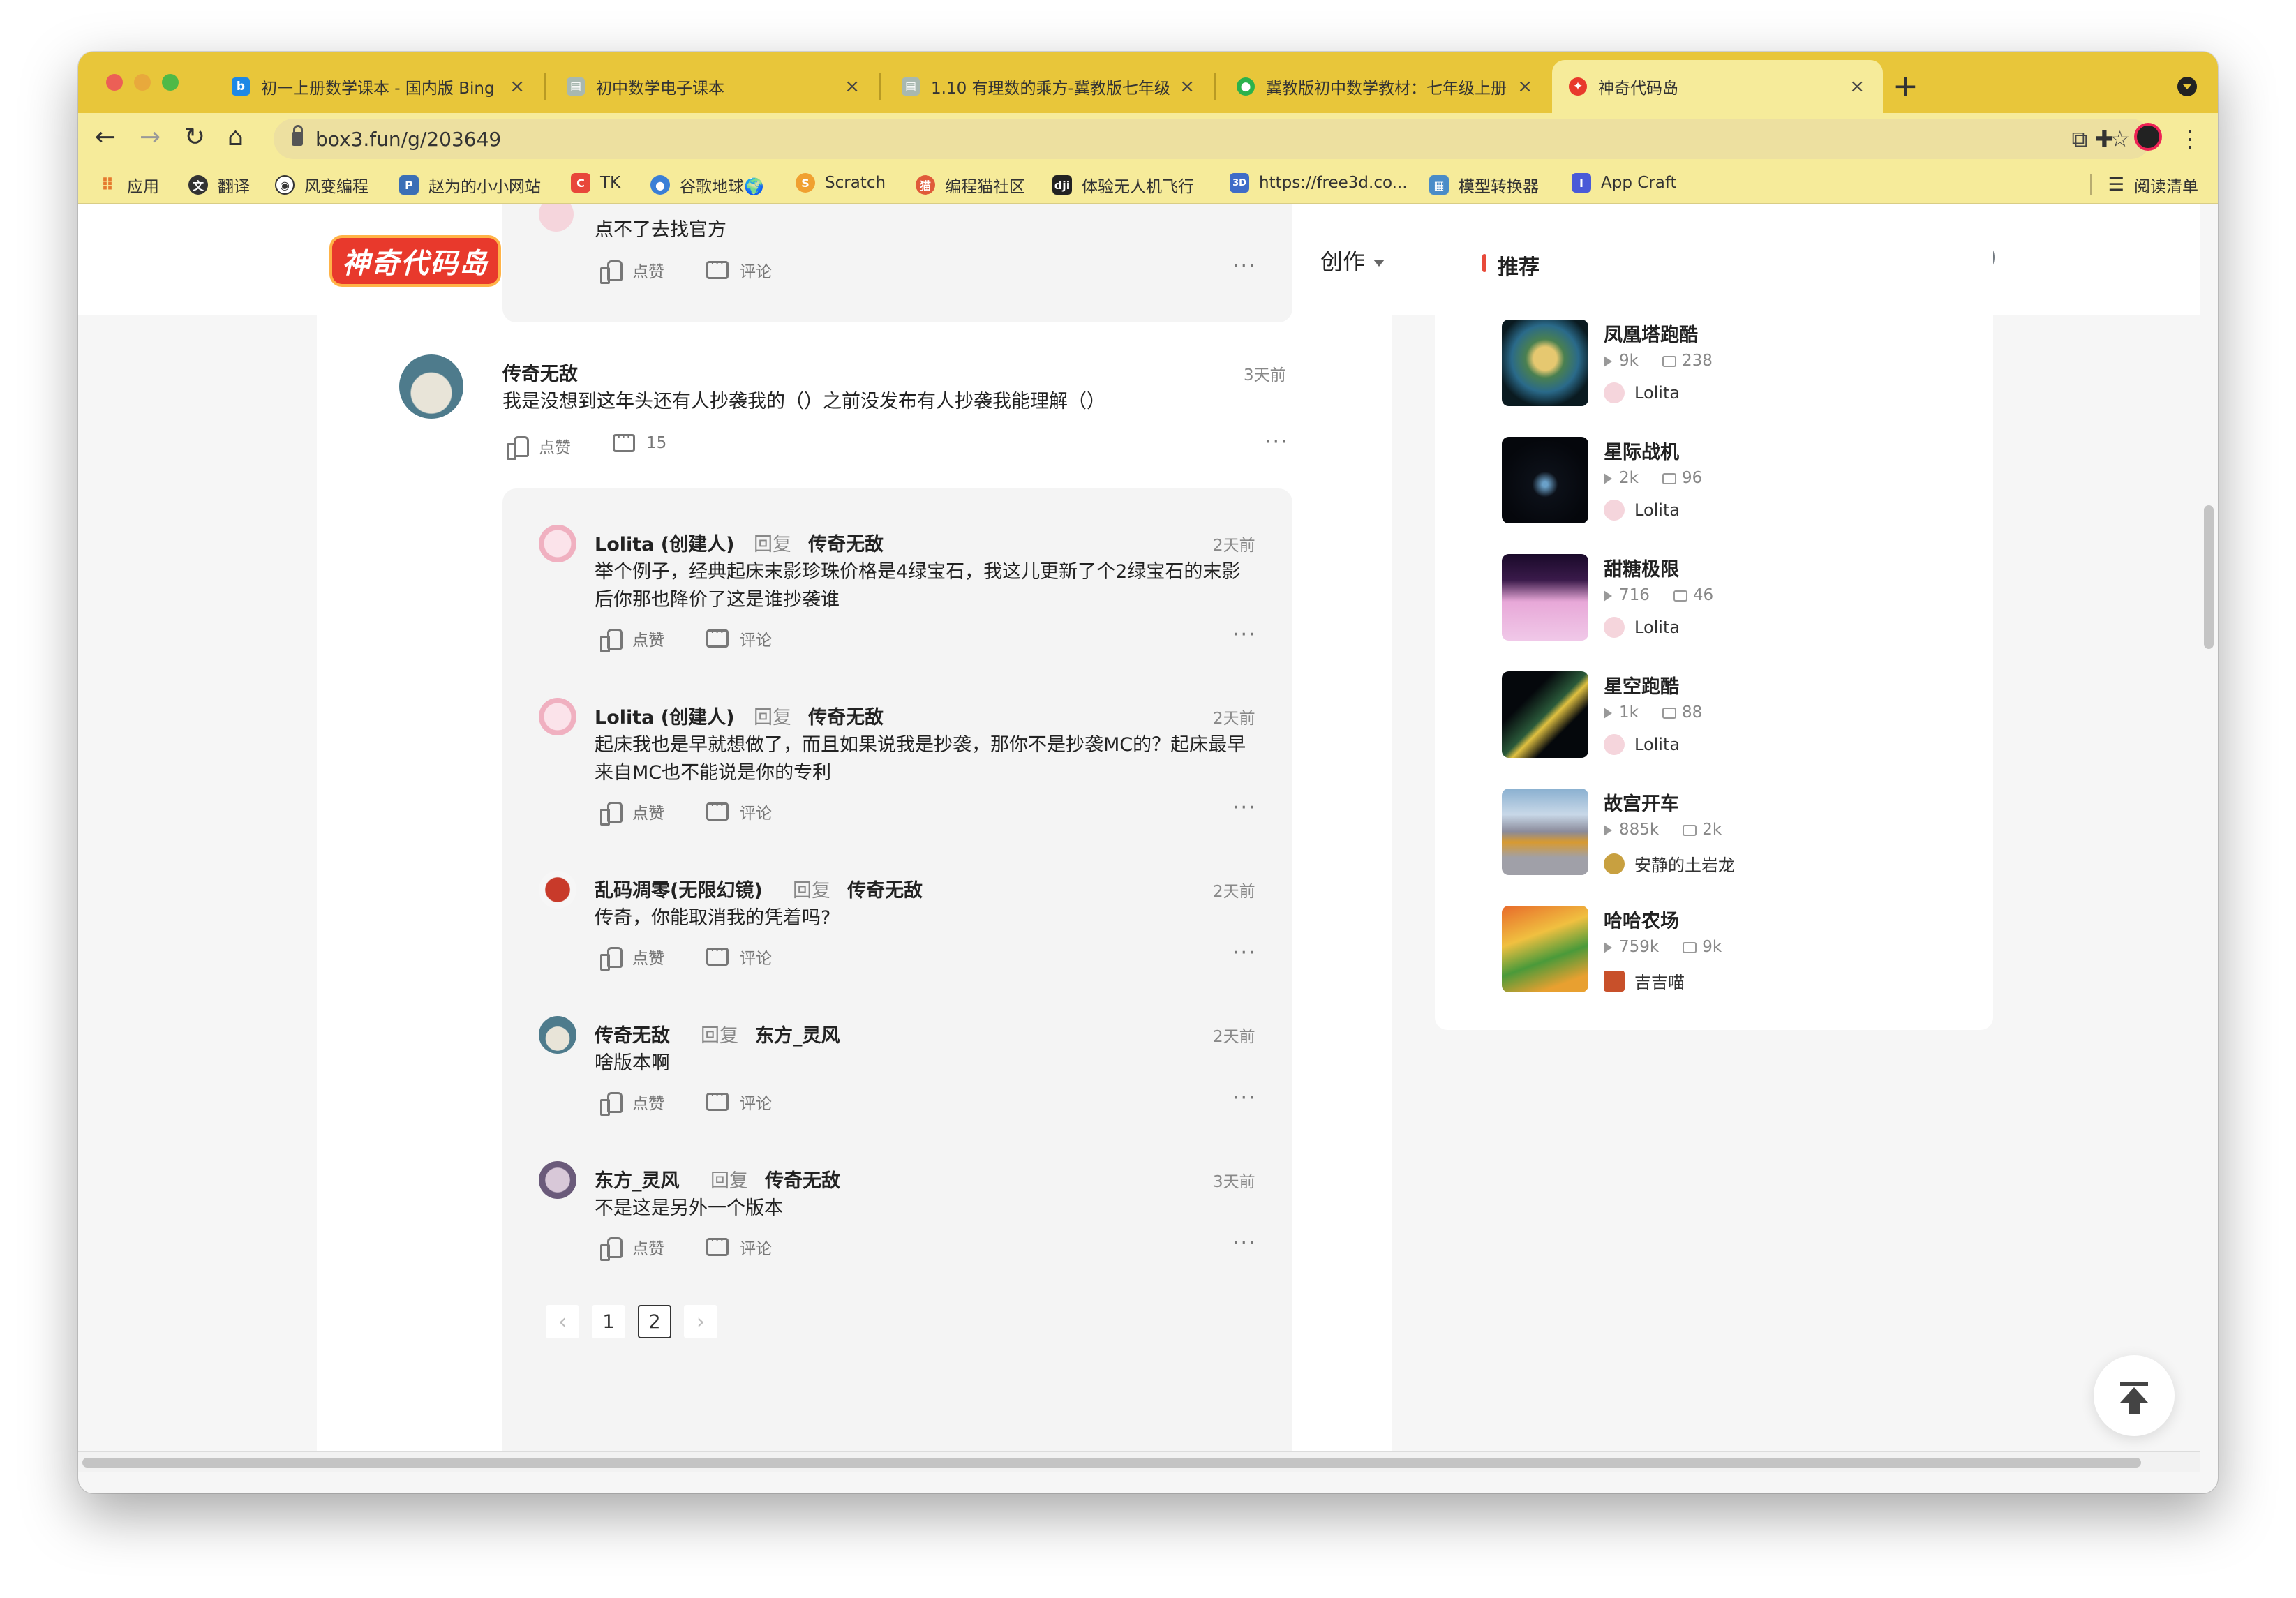 This screenshot has height=1598, width=2296. What do you see at coordinates (797, 1033) in the screenshot?
I see `reply-target: 东方_灵风` at bounding box center [797, 1033].